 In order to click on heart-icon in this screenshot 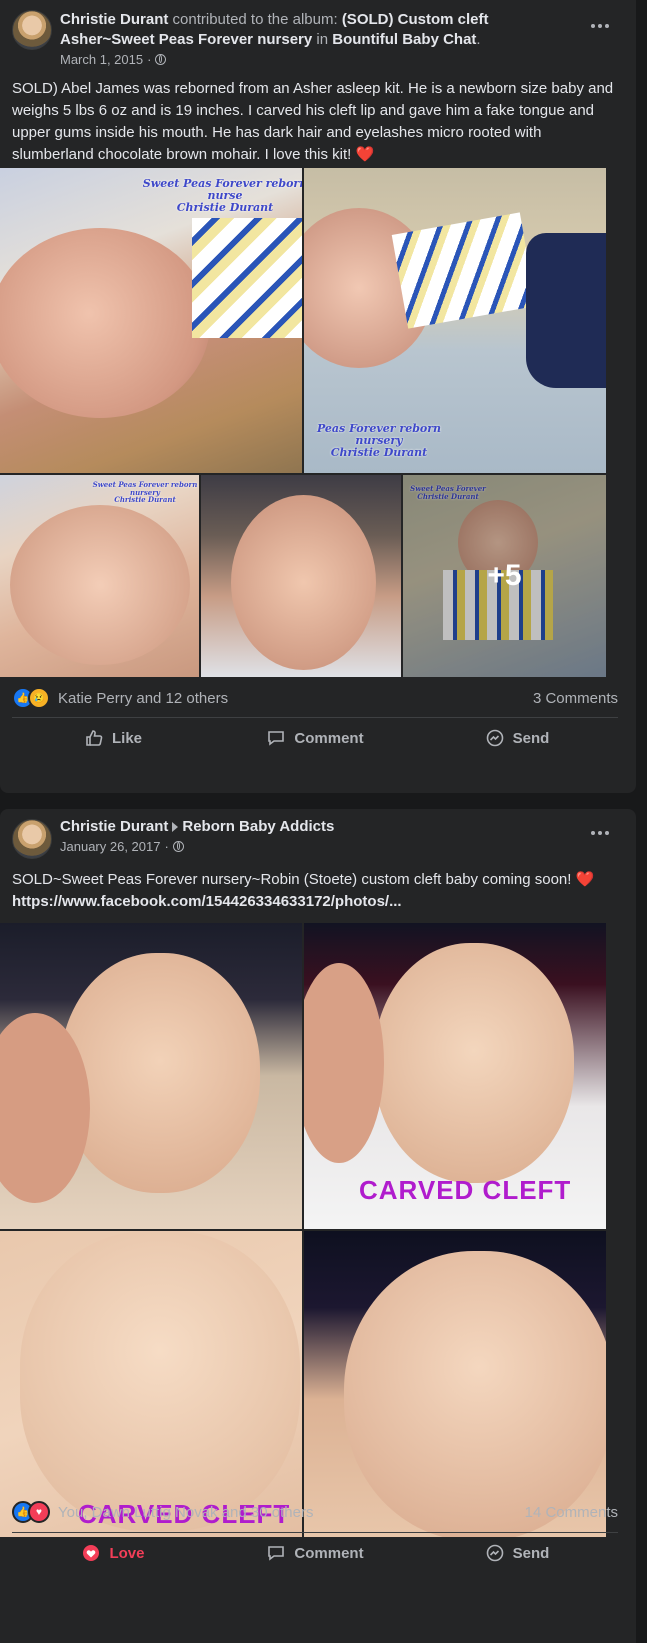, I will do `click(91, 1553)`.